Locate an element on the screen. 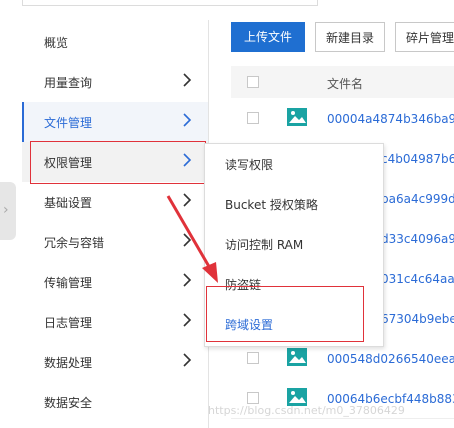 This screenshot has width=454, height=428. select-all-checkbox is located at coordinates (253, 82).